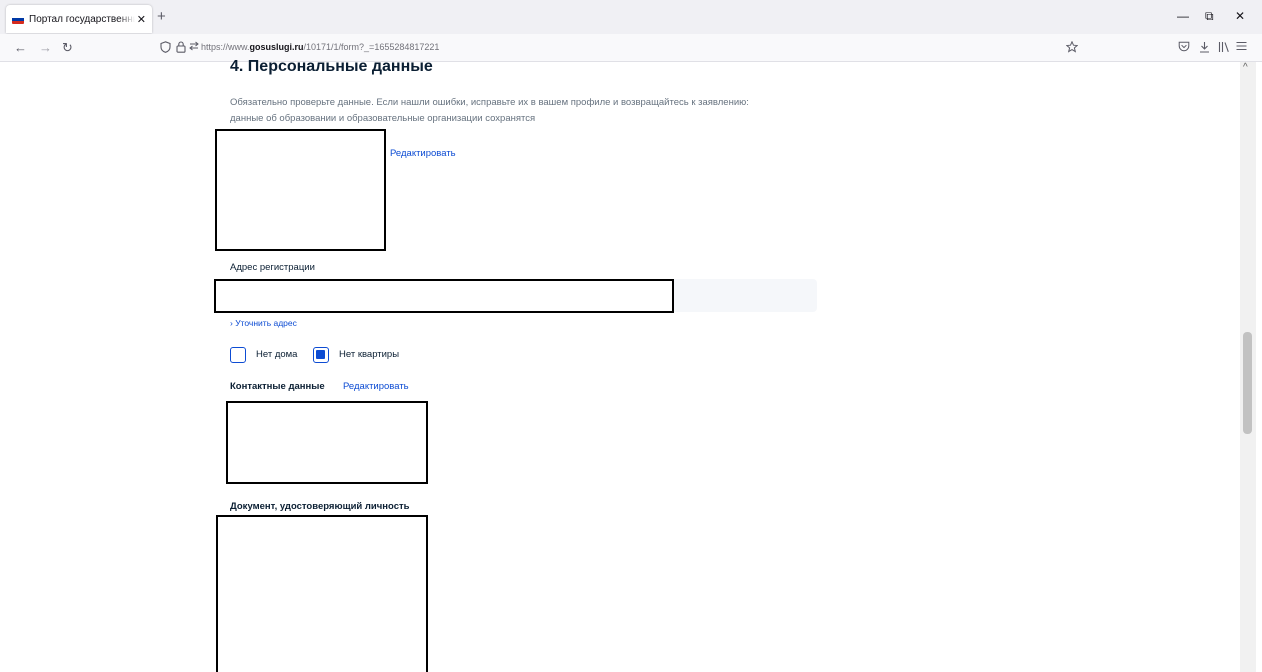 This screenshot has width=1262, height=672. Describe the element at coordinates (20, 47) in the screenshot. I see `back-button: ←` at that location.